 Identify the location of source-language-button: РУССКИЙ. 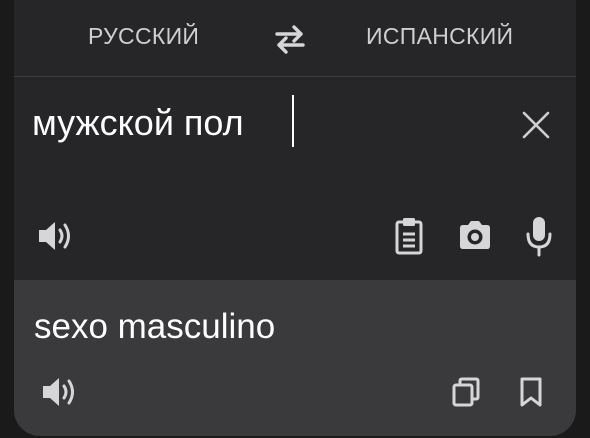
(143, 36).